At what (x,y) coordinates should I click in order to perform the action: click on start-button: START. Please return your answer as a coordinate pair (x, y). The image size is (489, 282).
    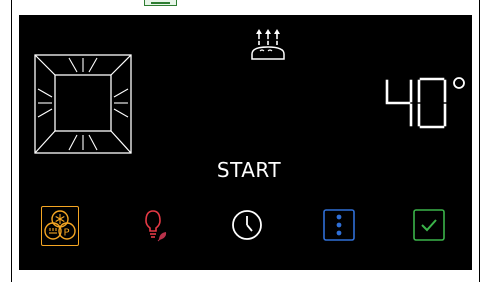
    Looking at the image, I should click on (249, 170).